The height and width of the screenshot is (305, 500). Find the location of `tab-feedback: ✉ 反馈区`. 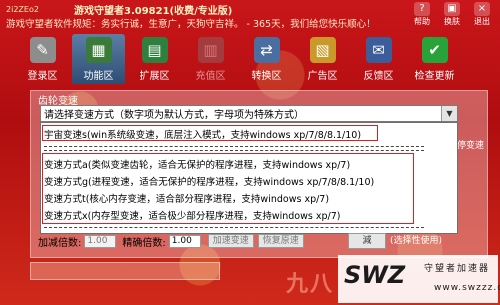

tab-feedback: ✉ 反馈区 is located at coordinates (378, 59).